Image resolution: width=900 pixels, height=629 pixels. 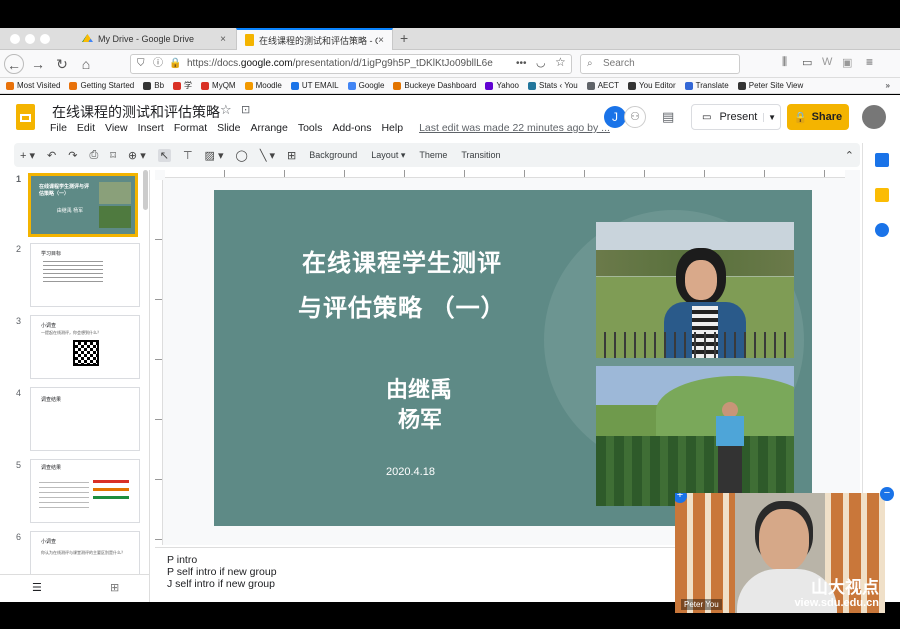 I want to click on video-call-window: Peter You + 山大视点 view.sdu.edu.cn, so click(x=780, y=553).